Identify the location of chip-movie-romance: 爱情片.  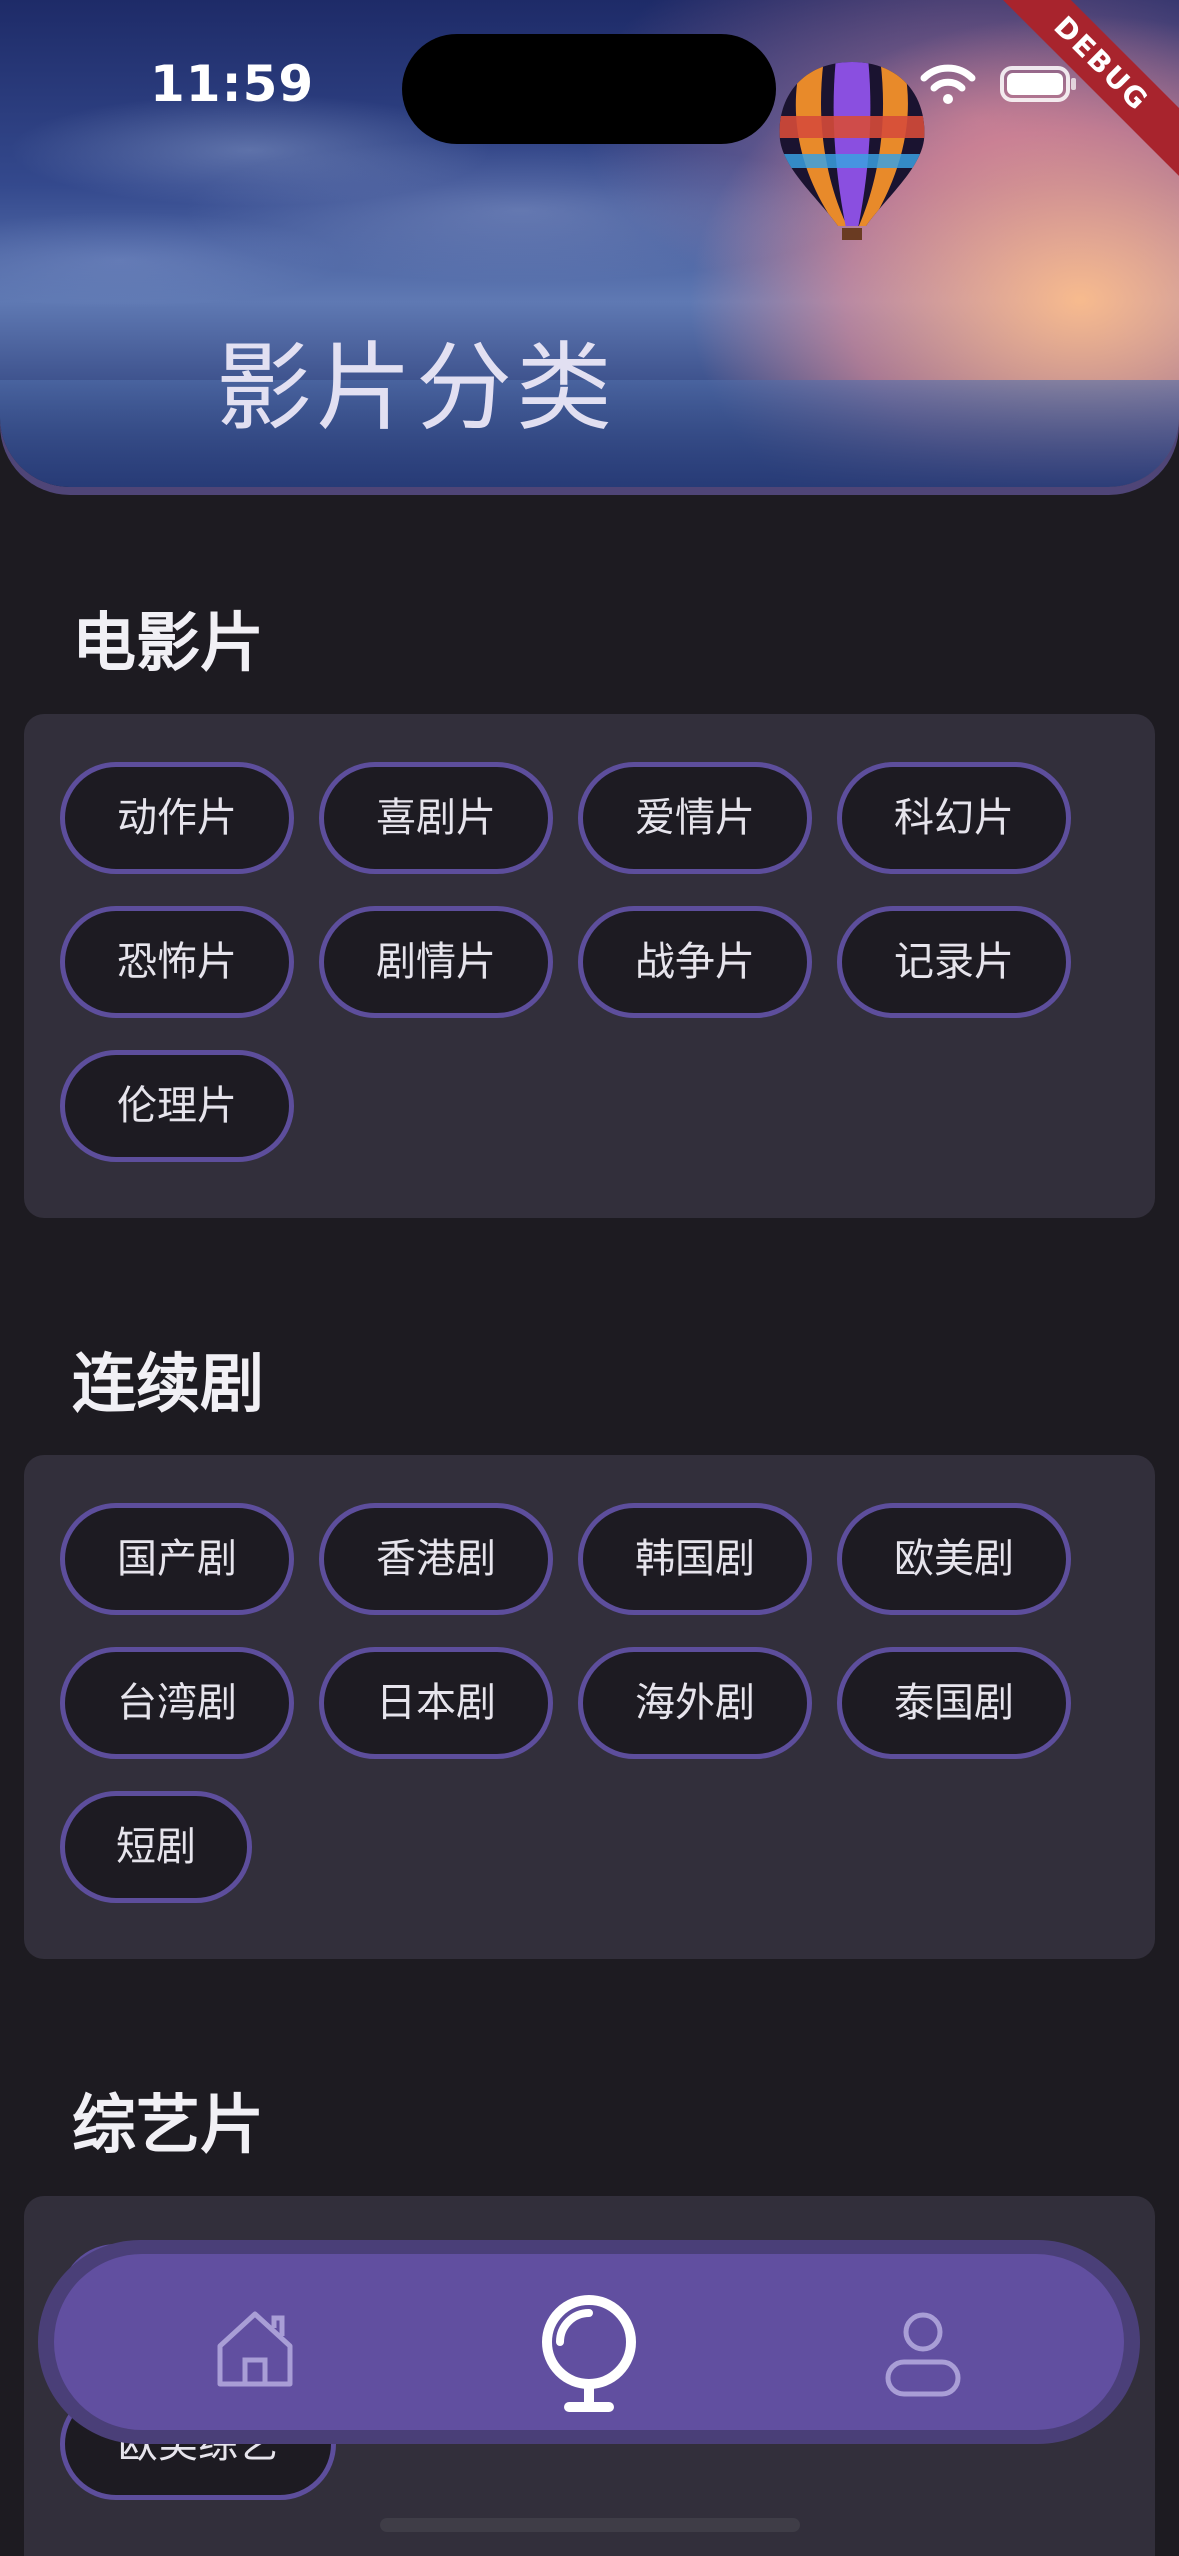
(695, 818).